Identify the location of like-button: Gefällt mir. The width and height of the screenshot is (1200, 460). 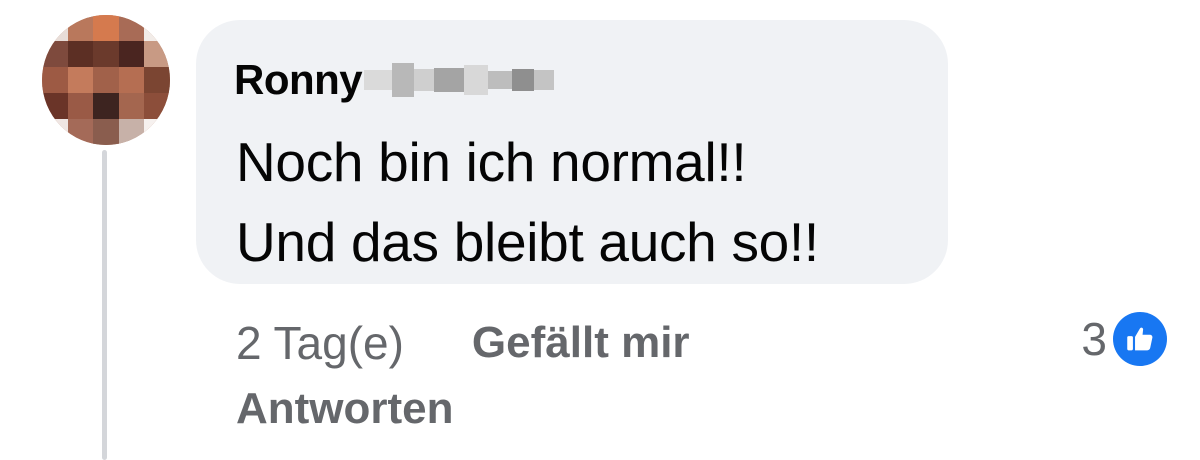
(581, 343).